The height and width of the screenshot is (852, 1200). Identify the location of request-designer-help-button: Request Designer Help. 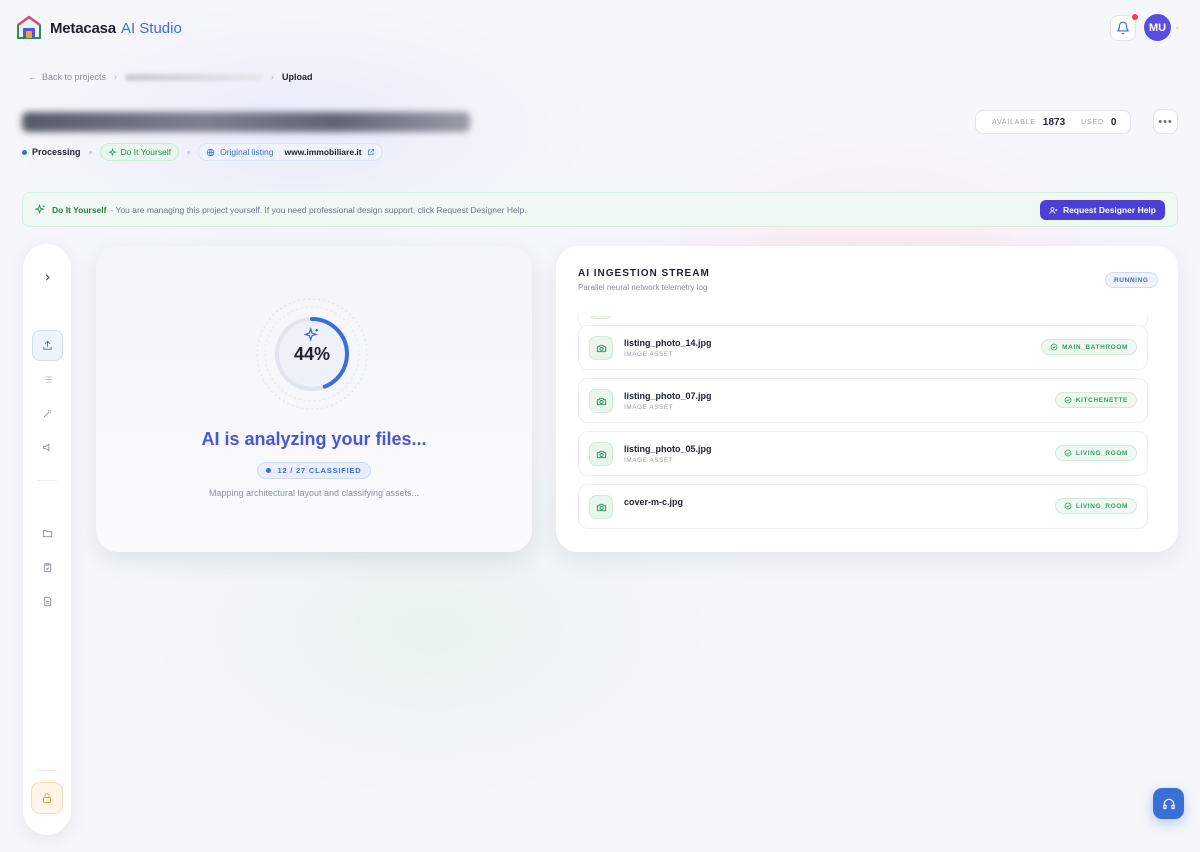
(1102, 210).